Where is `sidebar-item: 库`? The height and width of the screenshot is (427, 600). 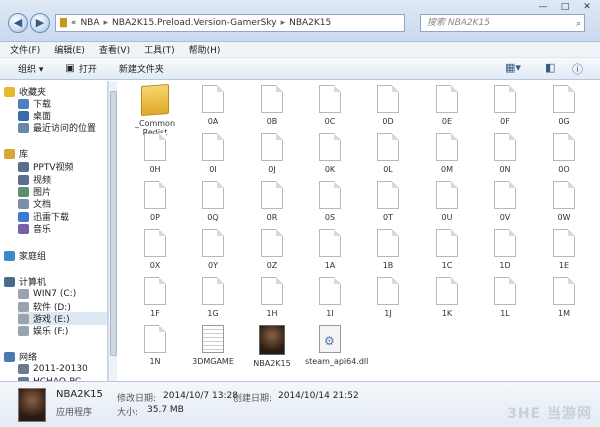 sidebar-item: 库 is located at coordinates (55, 153).